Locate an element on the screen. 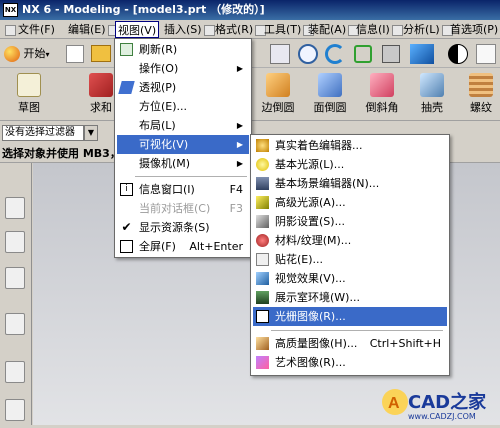 This screenshot has width=500, height=428. chamfer-button: 倒斜角 is located at coordinates (382, 94).